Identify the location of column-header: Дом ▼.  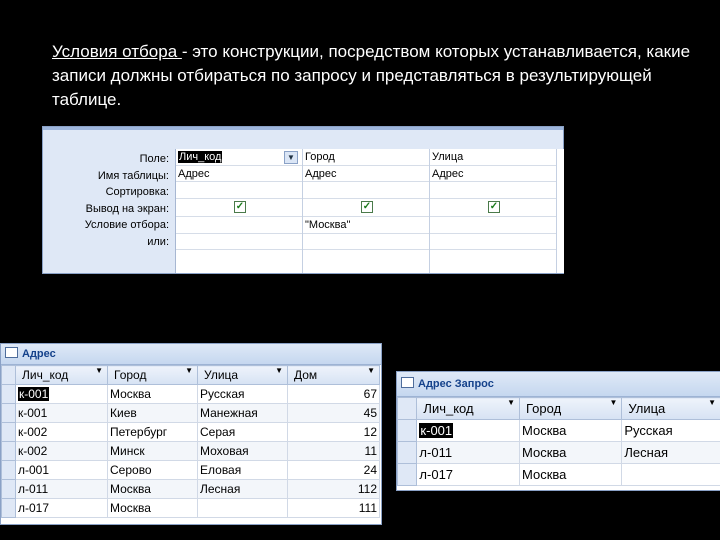
(333, 375).